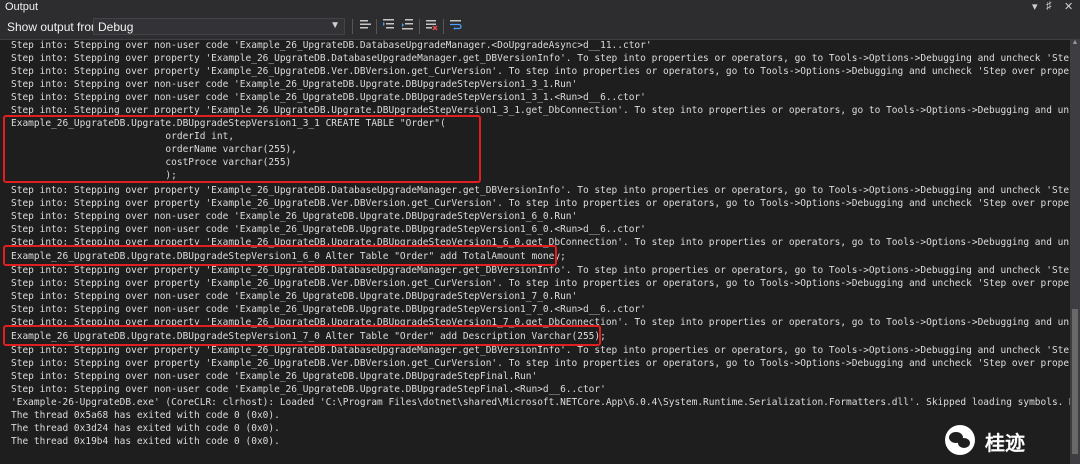  I want to click on watermark: 桂迹, so click(1000, 440).